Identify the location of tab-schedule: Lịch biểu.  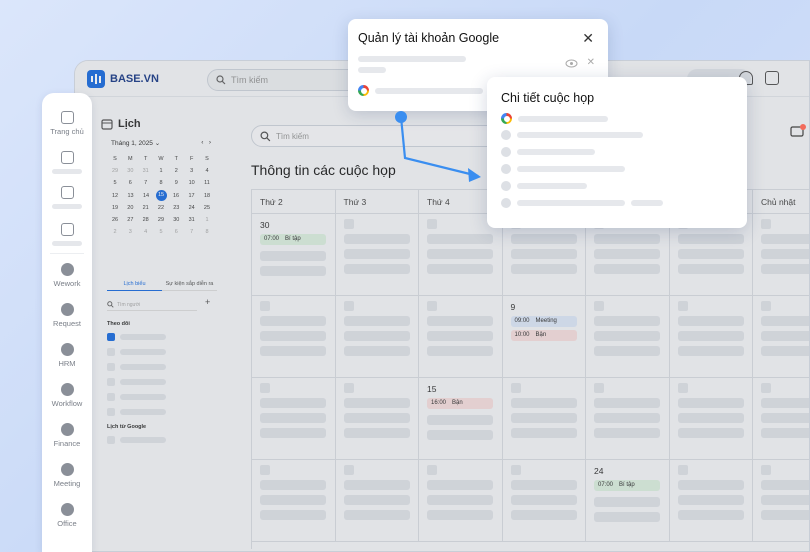
(134, 286).